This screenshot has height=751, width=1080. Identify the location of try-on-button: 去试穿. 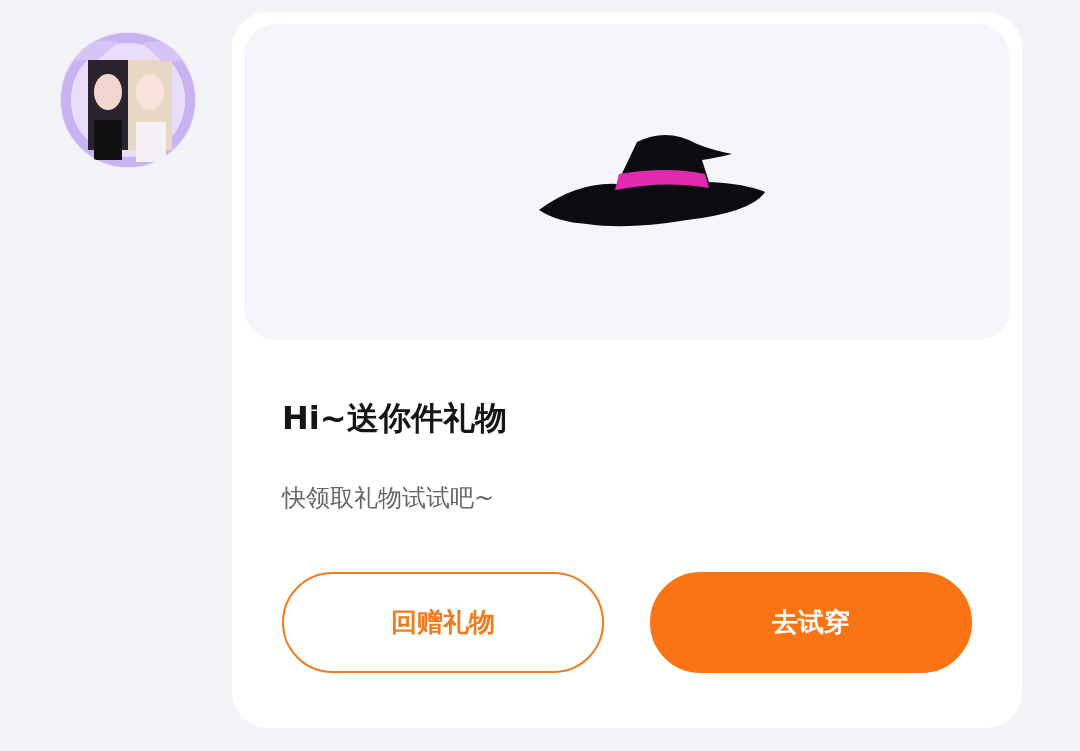
(811, 622).